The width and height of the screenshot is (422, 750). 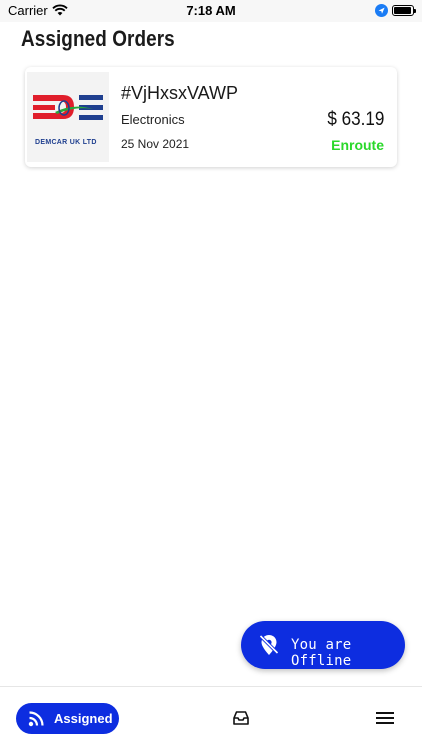 What do you see at coordinates (155, 144) in the screenshot?
I see `order-date: 25 Nov 2021` at bounding box center [155, 144].